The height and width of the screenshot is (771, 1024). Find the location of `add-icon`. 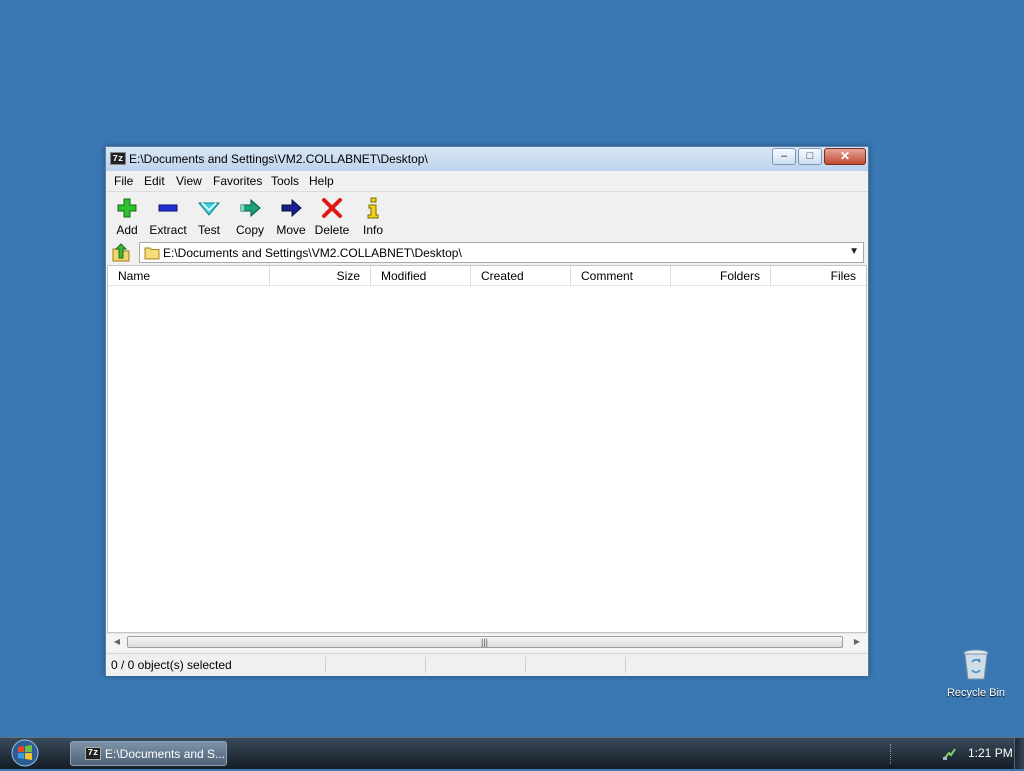

add-icon is located at coordinates (127, 208).